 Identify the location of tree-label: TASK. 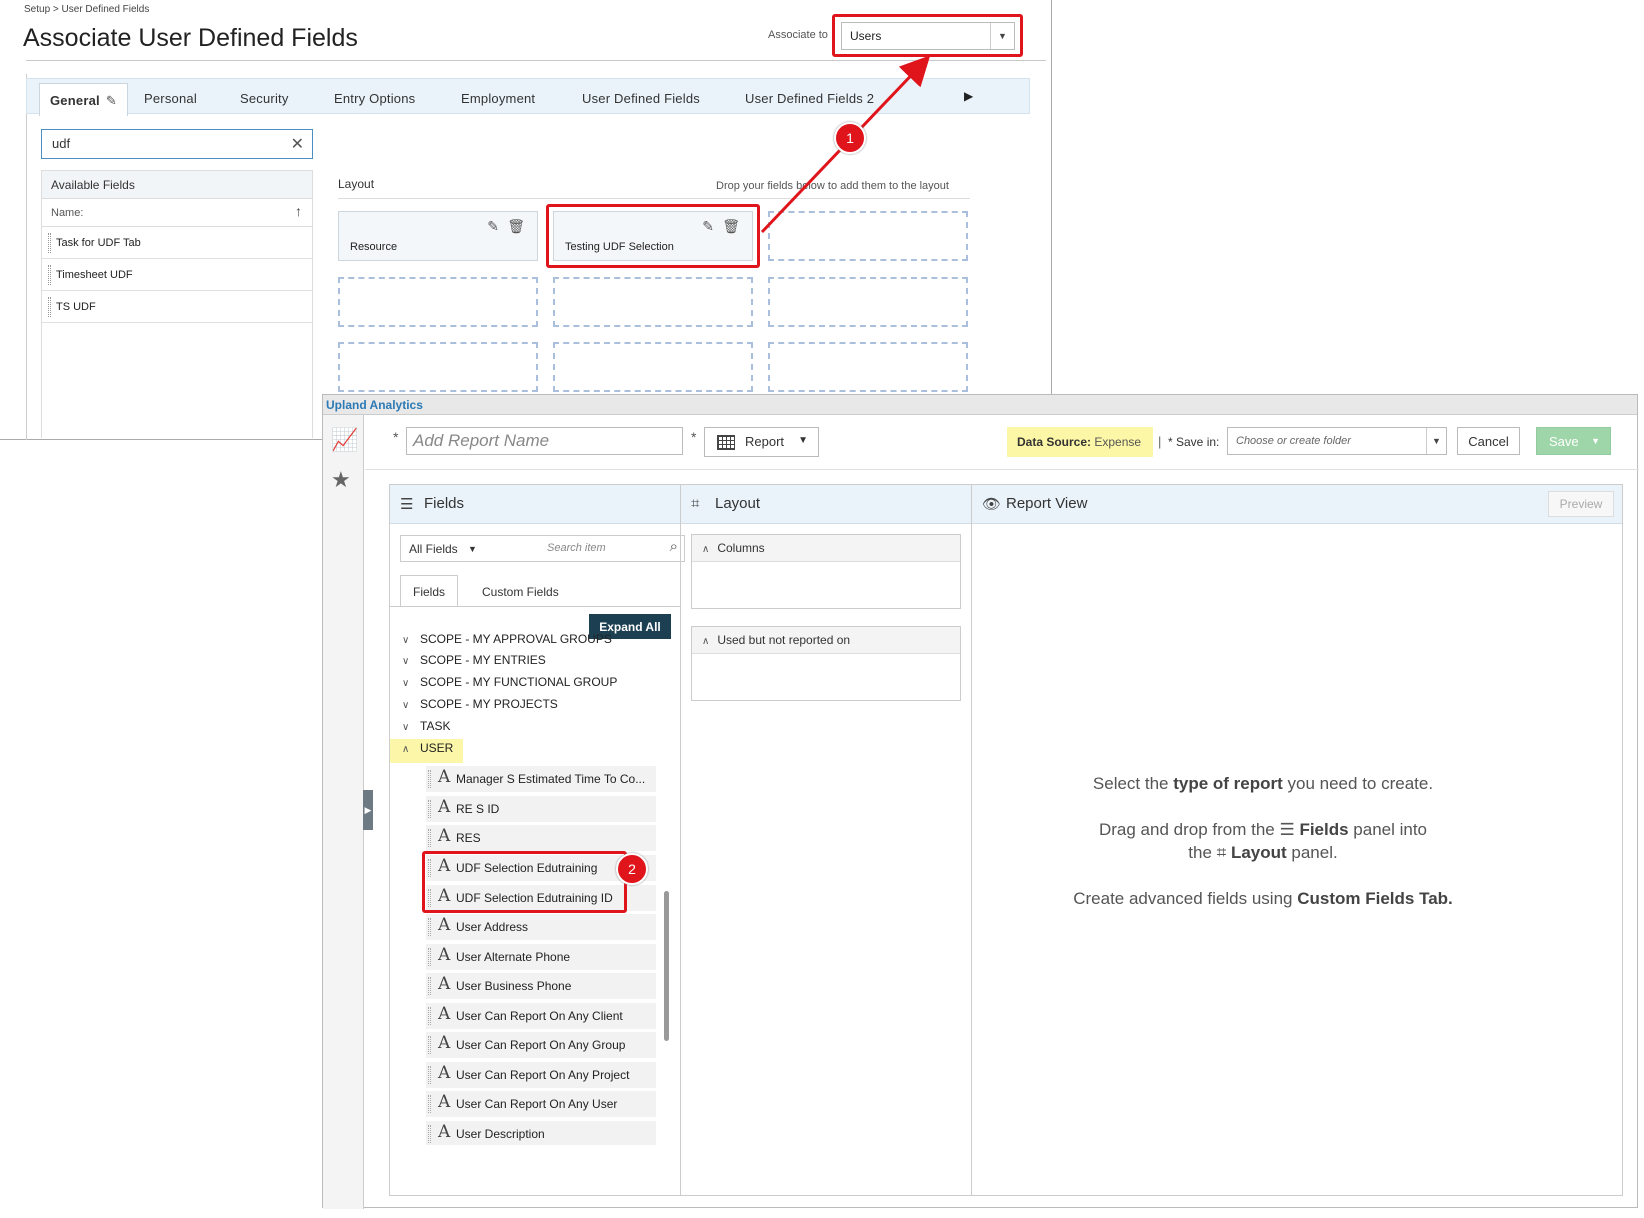
(435, 726).